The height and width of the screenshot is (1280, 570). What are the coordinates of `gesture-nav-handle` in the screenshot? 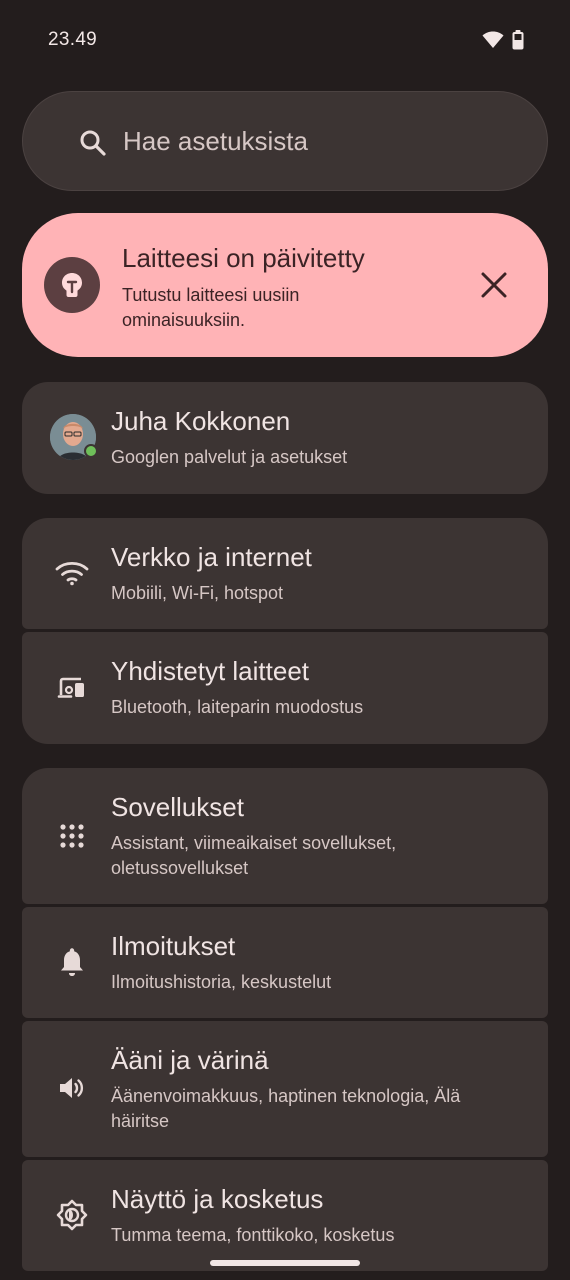 It's located at (285, 1263).